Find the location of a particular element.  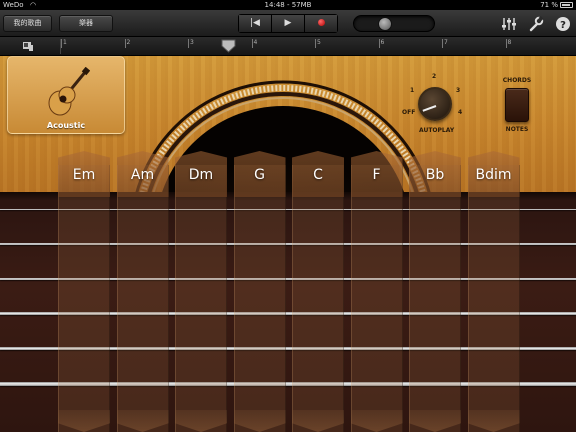

wrench-icon is located at coordinates (536, 24).